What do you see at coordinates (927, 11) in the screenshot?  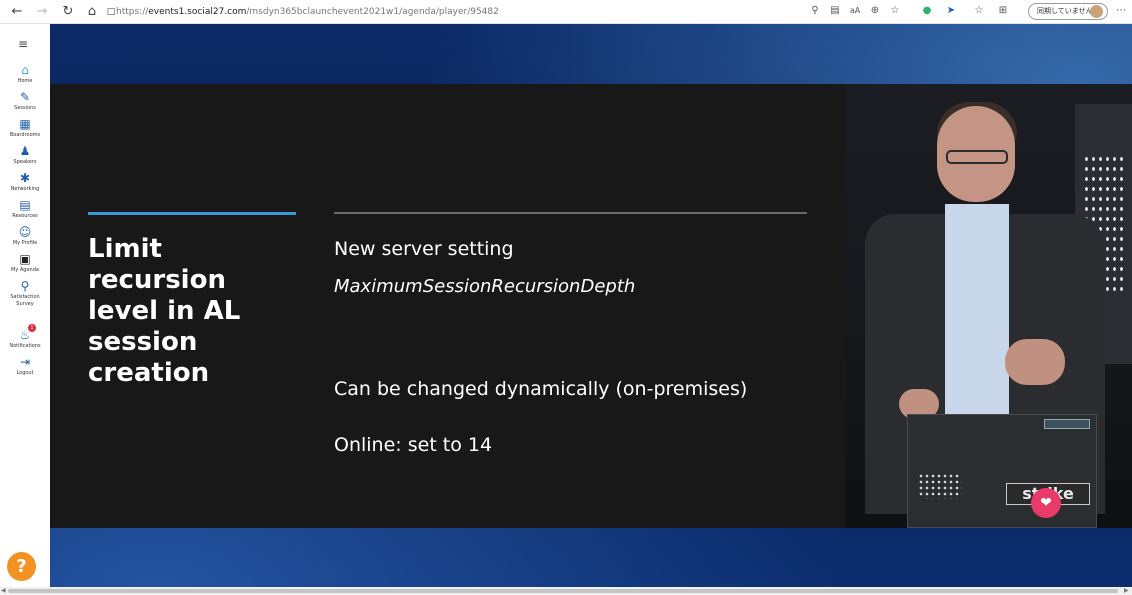 I see `extension-icon: ●` at bounding box center [927, 11].